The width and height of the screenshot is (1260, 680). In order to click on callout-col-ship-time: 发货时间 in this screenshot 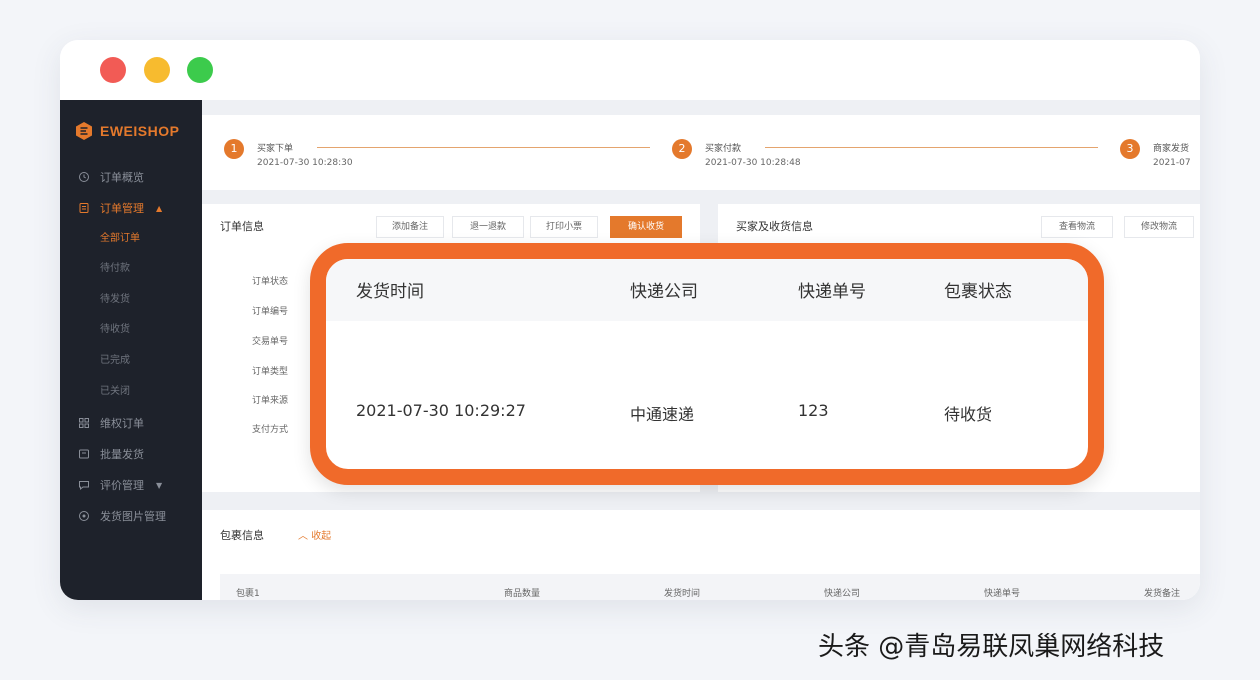, I will do `click(390, 292)`.